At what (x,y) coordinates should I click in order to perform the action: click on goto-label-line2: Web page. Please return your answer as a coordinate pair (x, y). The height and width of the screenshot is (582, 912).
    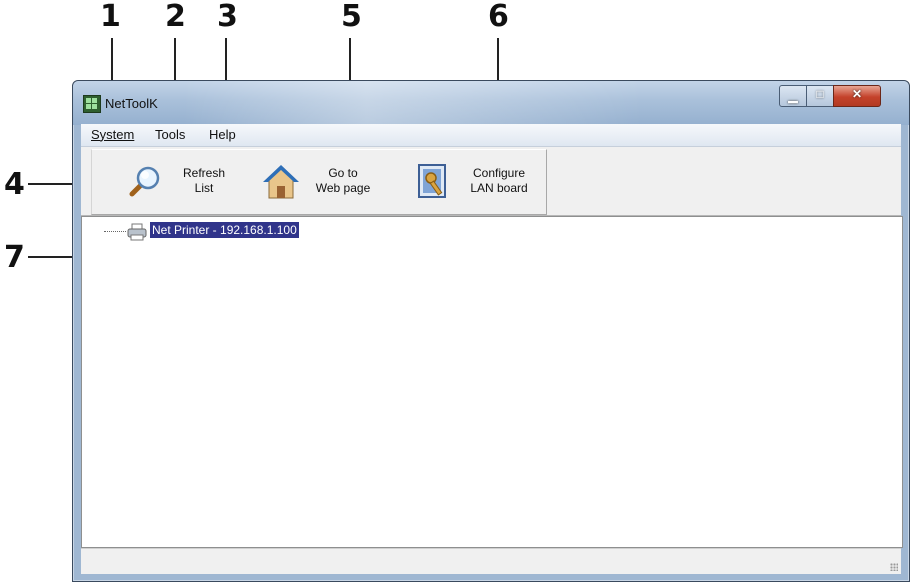
    Looking at the image, I should click on (343, 188).